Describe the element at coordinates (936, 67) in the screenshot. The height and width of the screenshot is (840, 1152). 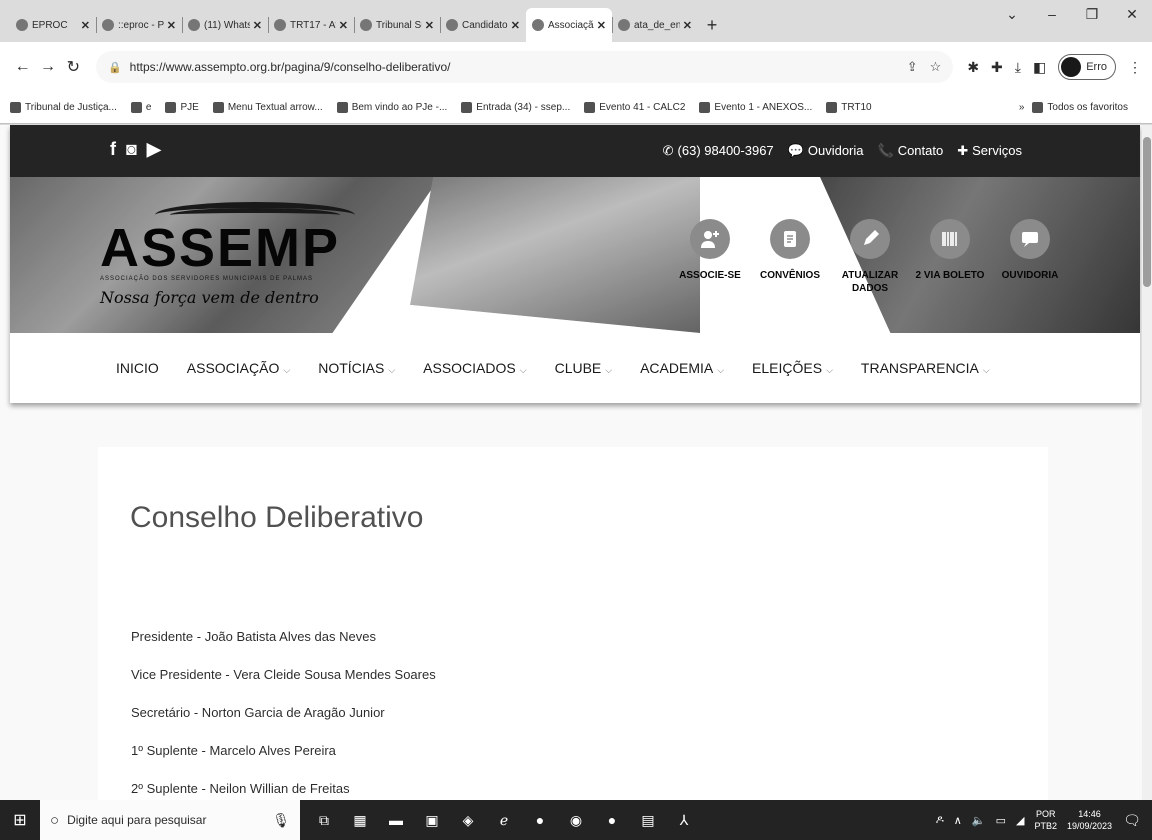
I see `bookmark-star-icon: ☆` at that location.